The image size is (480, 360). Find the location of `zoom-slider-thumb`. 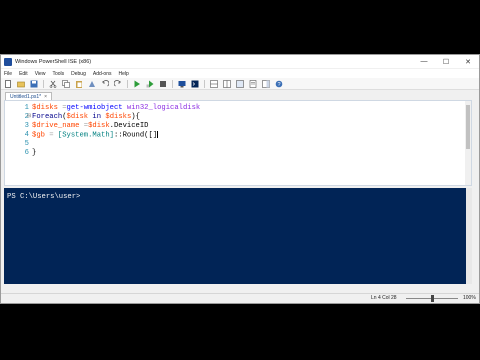

zoom-slider-thumb is located at coordinates (432, 298).